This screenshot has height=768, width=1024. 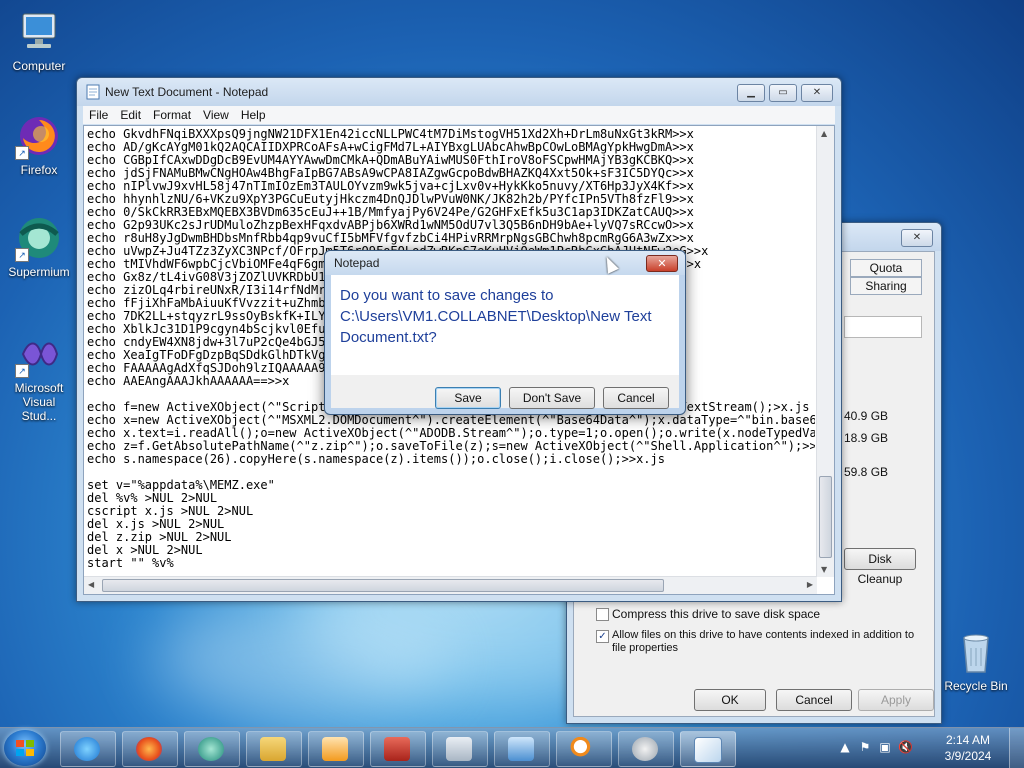 I want to click on compress-checkbox, so click(x=602, y=614).